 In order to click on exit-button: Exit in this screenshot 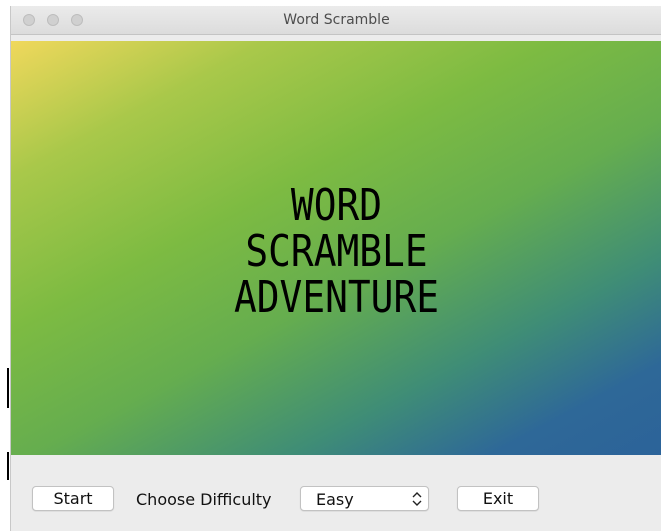, I will do `click(498, 498)`.